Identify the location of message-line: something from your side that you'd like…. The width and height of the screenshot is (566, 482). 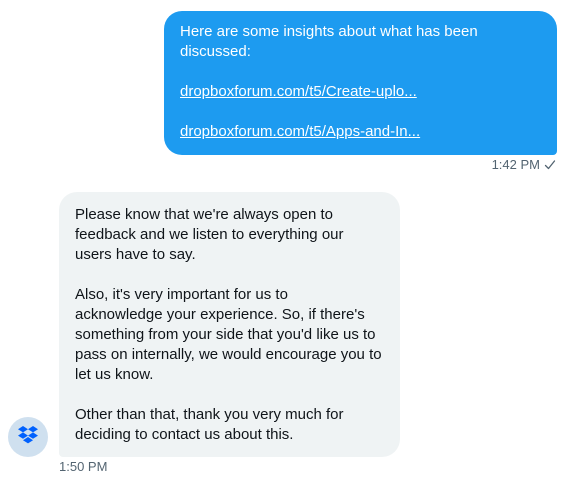
(225, 334).